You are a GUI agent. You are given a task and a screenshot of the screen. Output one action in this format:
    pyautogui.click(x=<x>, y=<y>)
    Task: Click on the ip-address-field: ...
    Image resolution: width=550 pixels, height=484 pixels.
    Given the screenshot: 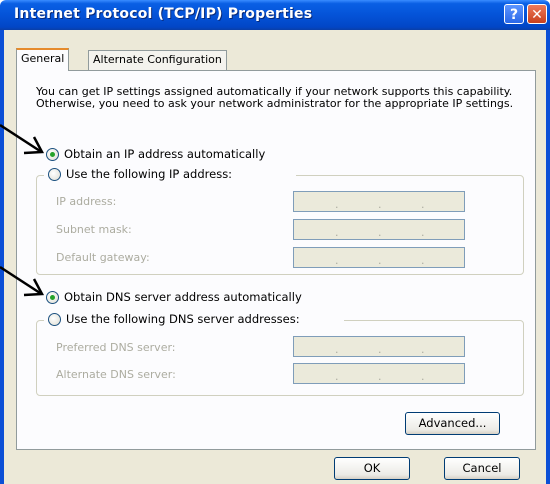 What is the action you would take?
    pyautogui.click(x=379, y=201)
    